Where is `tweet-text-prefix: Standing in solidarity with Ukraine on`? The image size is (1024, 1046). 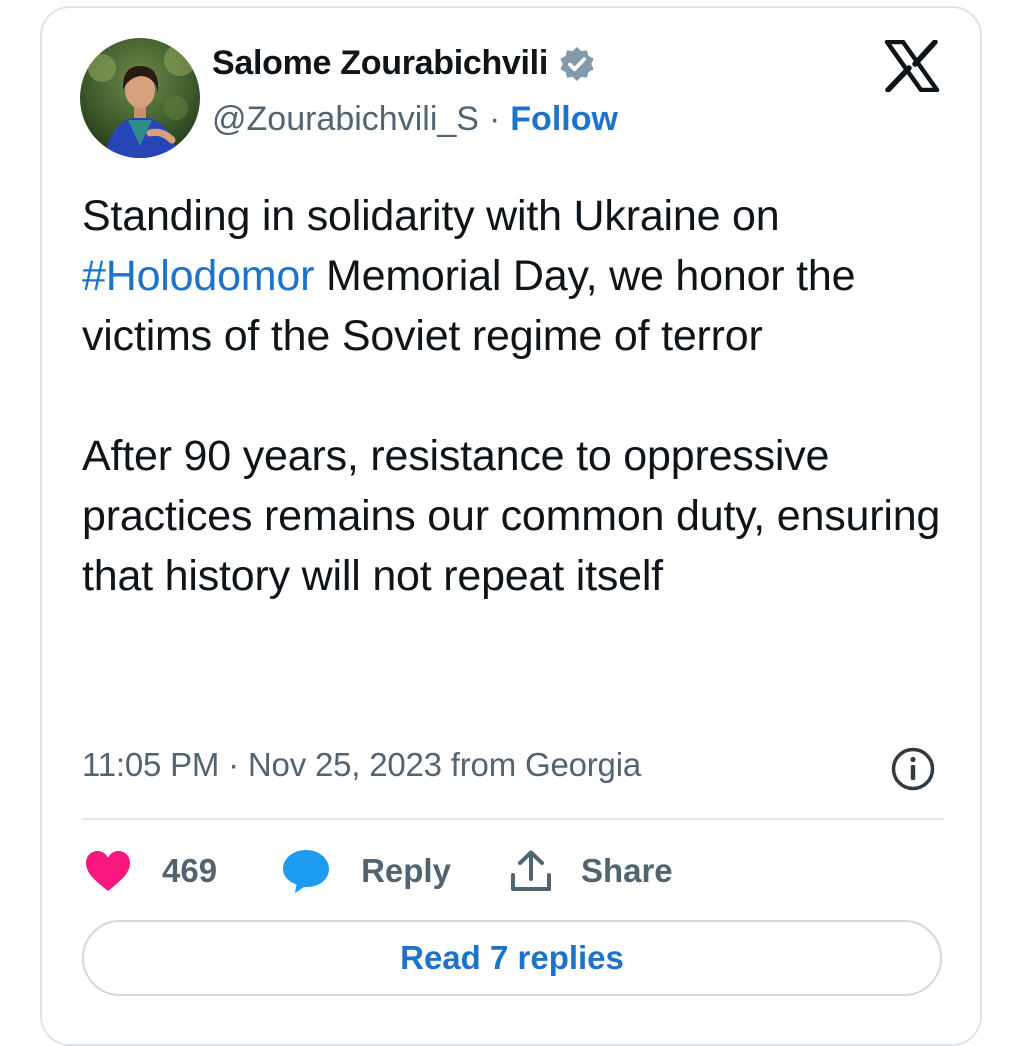
tweet-text-prefix: Standing in solidarity with Ukraine on is located at coordinates (431, 216).